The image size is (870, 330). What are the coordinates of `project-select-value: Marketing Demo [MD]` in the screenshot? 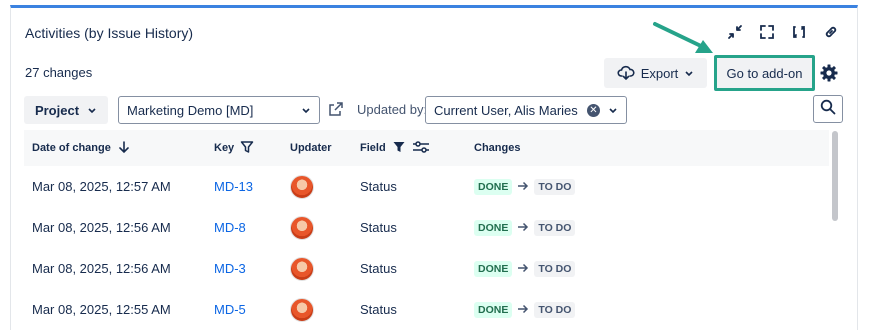 It's located at (190, 110).